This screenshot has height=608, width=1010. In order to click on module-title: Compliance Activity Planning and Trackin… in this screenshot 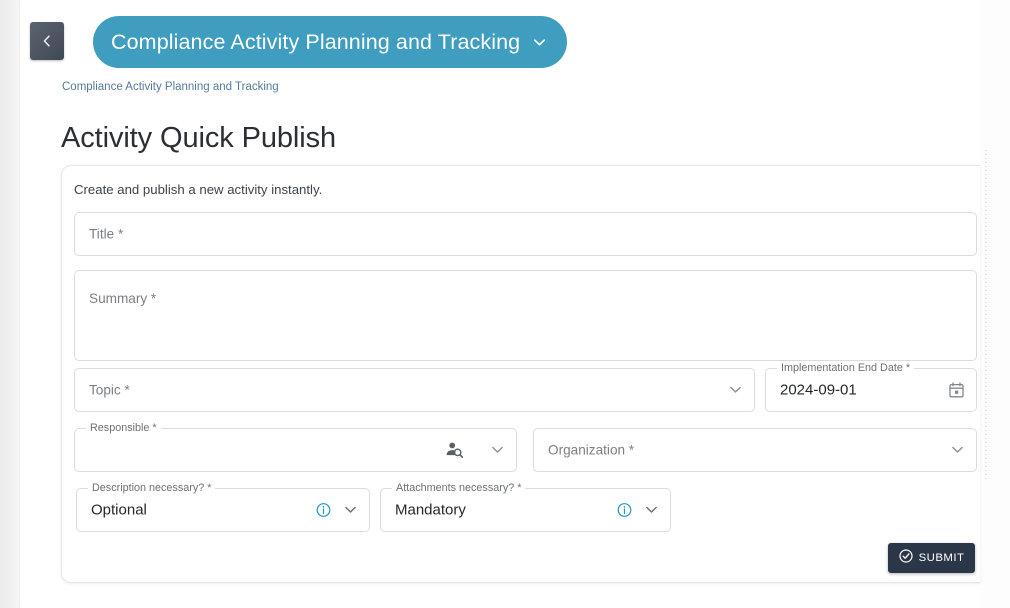, I will do `click(316, 41)`.